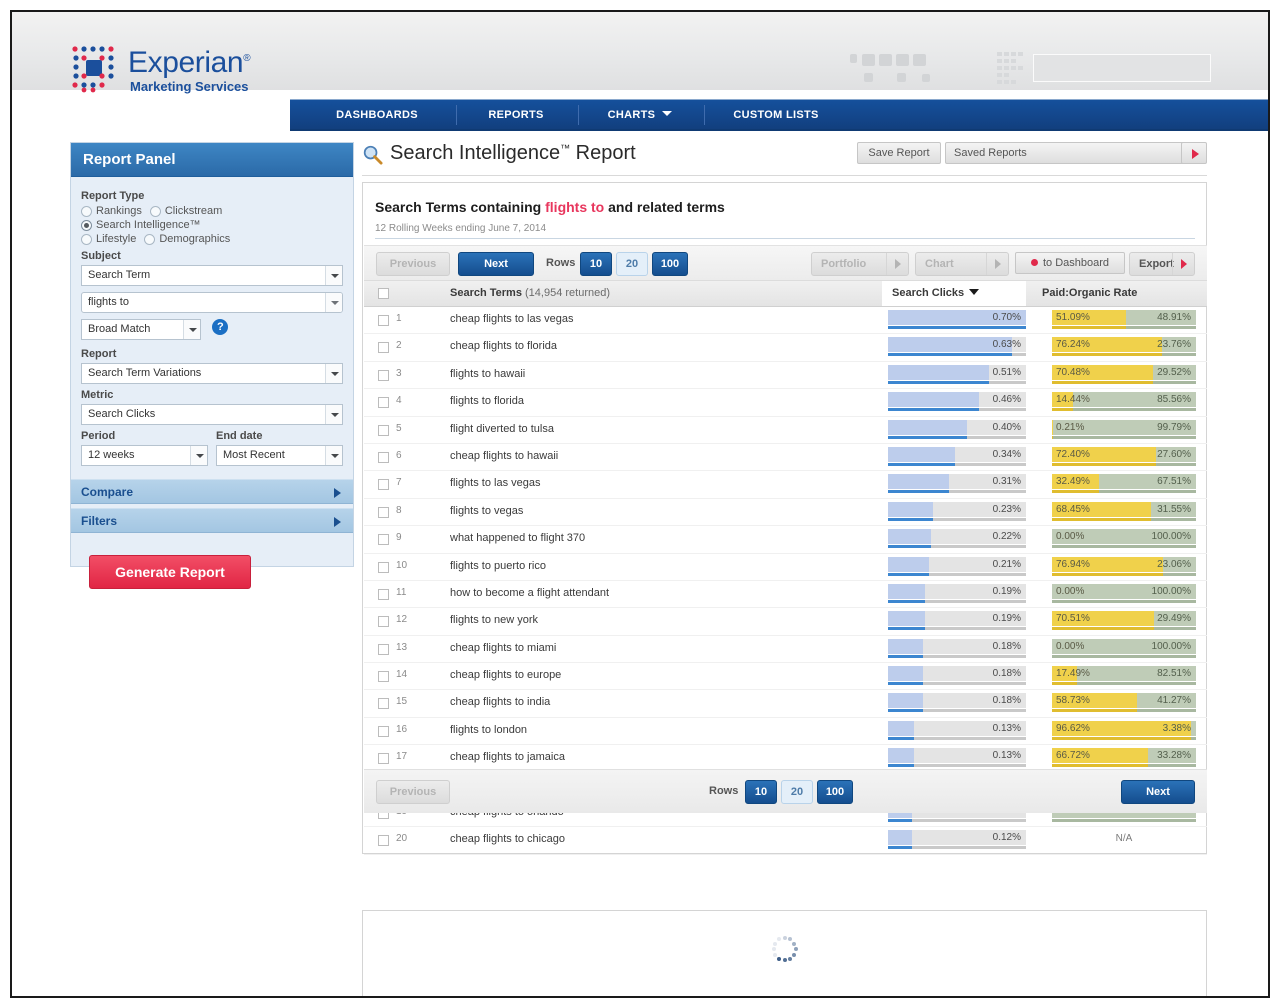  I want to click on page-title-main: Search Intelligence, so click(475, 153).